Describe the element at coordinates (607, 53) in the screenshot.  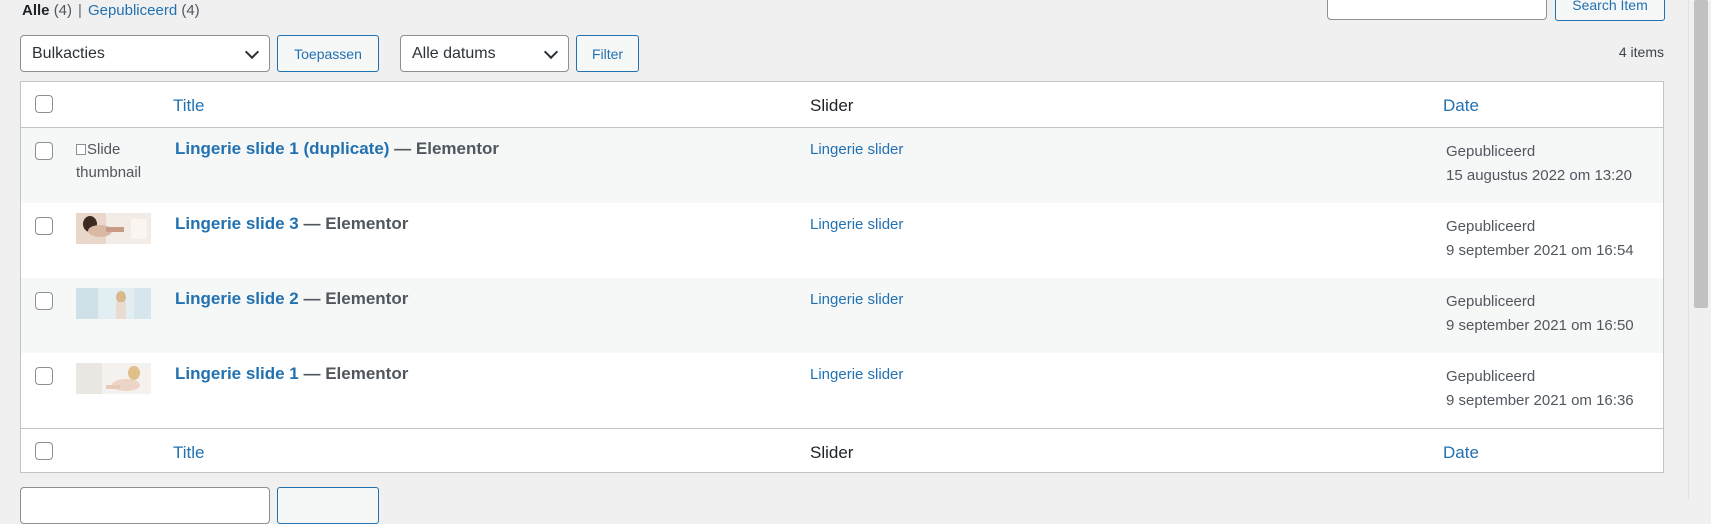
I see `filter-button: Filter` at that location.